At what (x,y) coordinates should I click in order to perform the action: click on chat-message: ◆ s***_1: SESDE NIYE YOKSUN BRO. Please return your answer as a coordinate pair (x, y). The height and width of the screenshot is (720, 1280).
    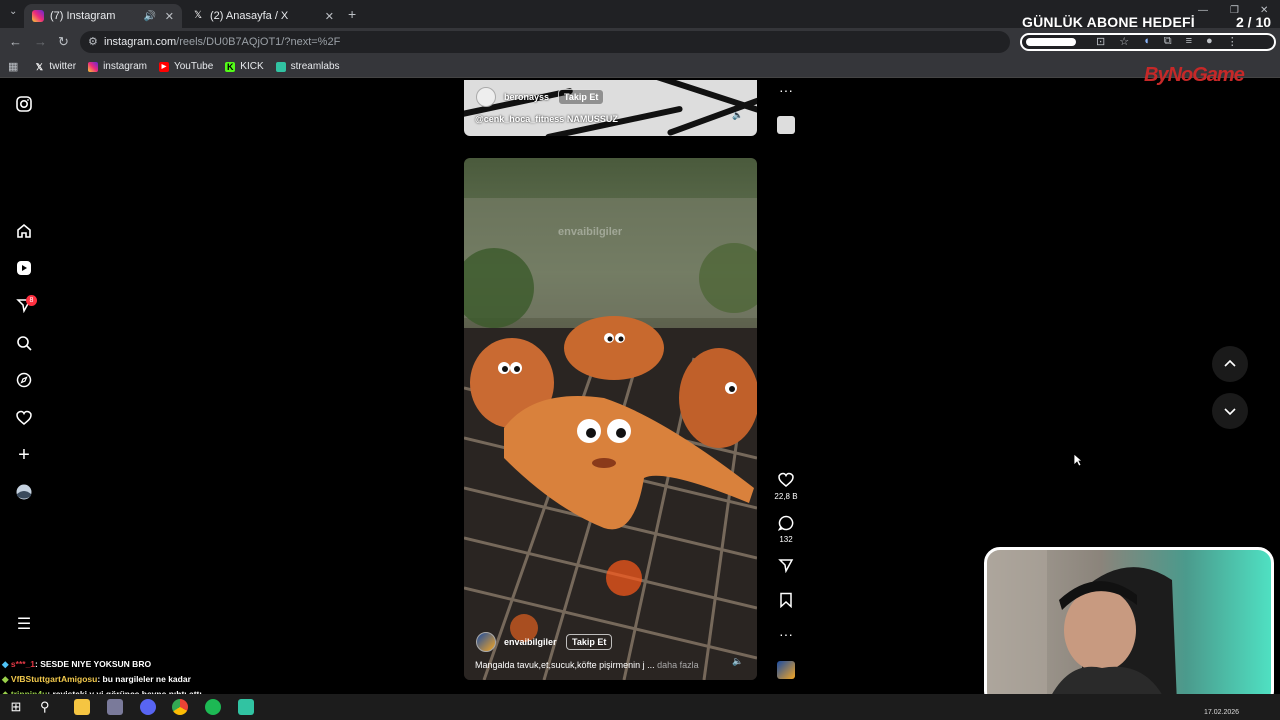
    Looking at the image, I should click on (76, 664).